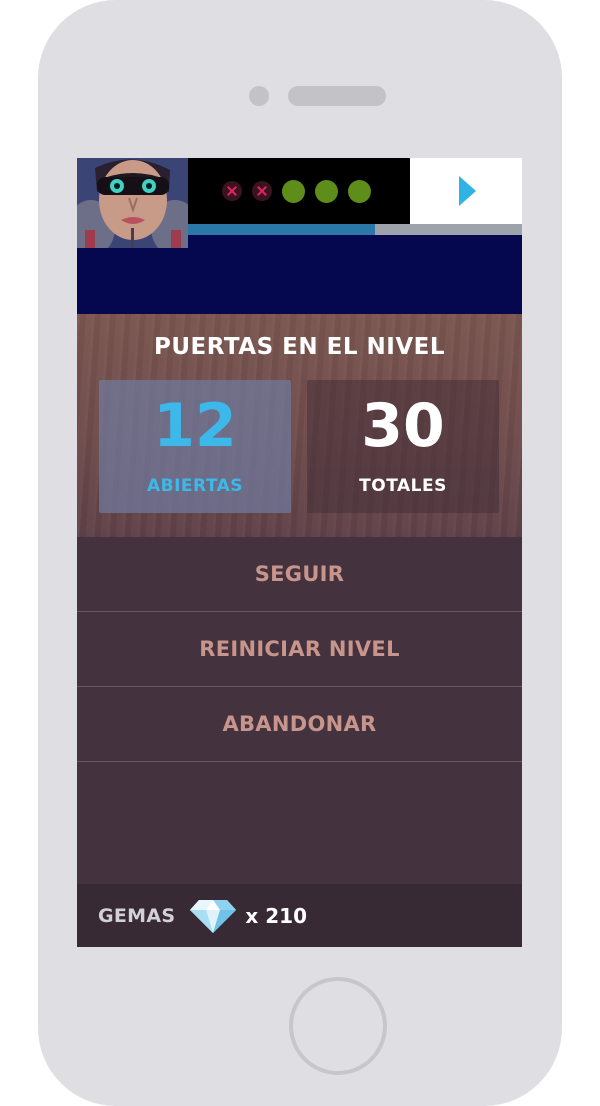 The height and width of the screenshot is (1106, 600). Describe the element at coordinates (195, 426) in the screenshot. I see `open-doors-count: 12` at that location.